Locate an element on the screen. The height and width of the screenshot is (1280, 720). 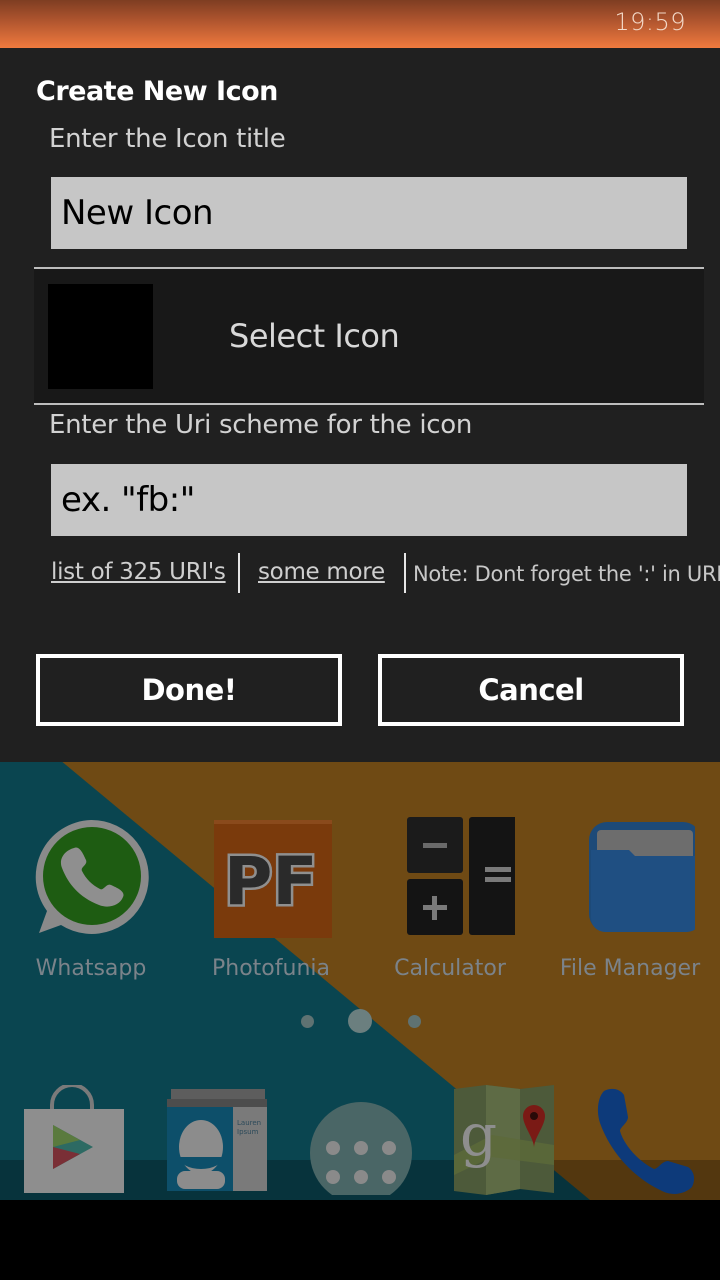
file-manager-icon is located at coordinates (633, 877).